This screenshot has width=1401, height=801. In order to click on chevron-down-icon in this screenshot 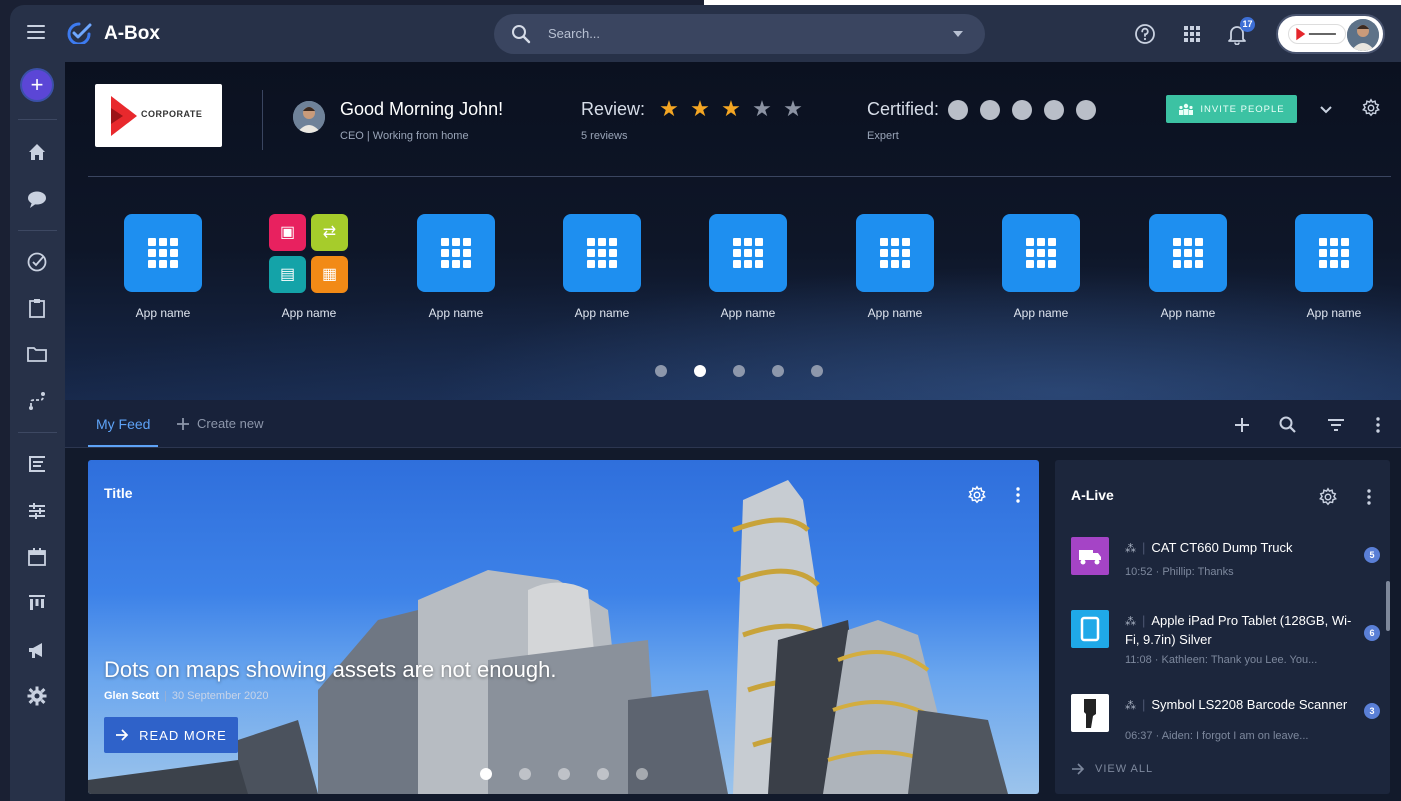, I will do `click(1326, 109)`.